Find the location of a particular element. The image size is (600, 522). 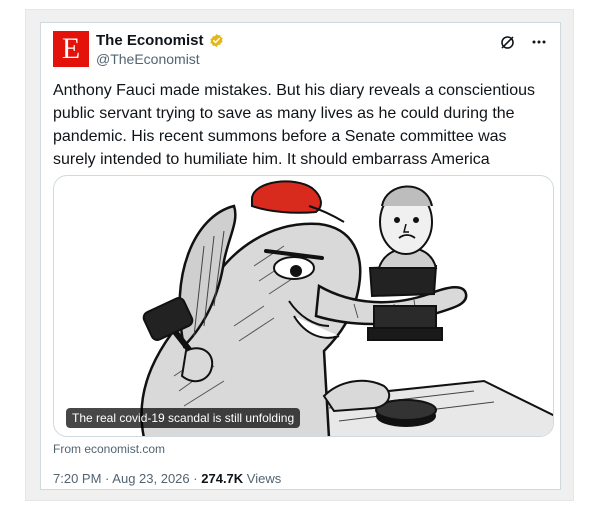

tweet-date: Aug 23, 2026 is located at coordinates (150, 478).